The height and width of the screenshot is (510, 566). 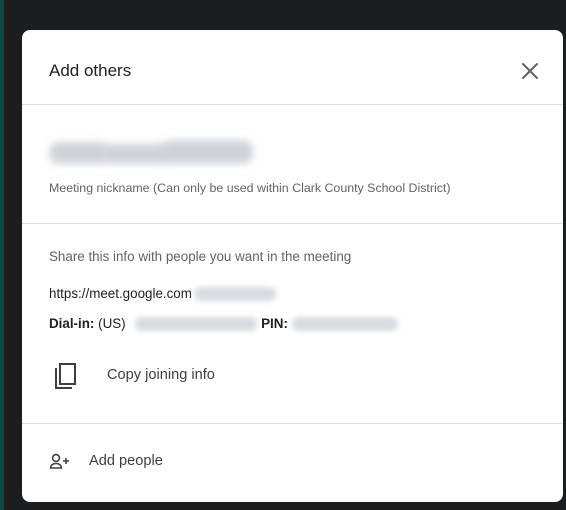 I want to click on add-people-button: Add people, so click(x=159, y=462).